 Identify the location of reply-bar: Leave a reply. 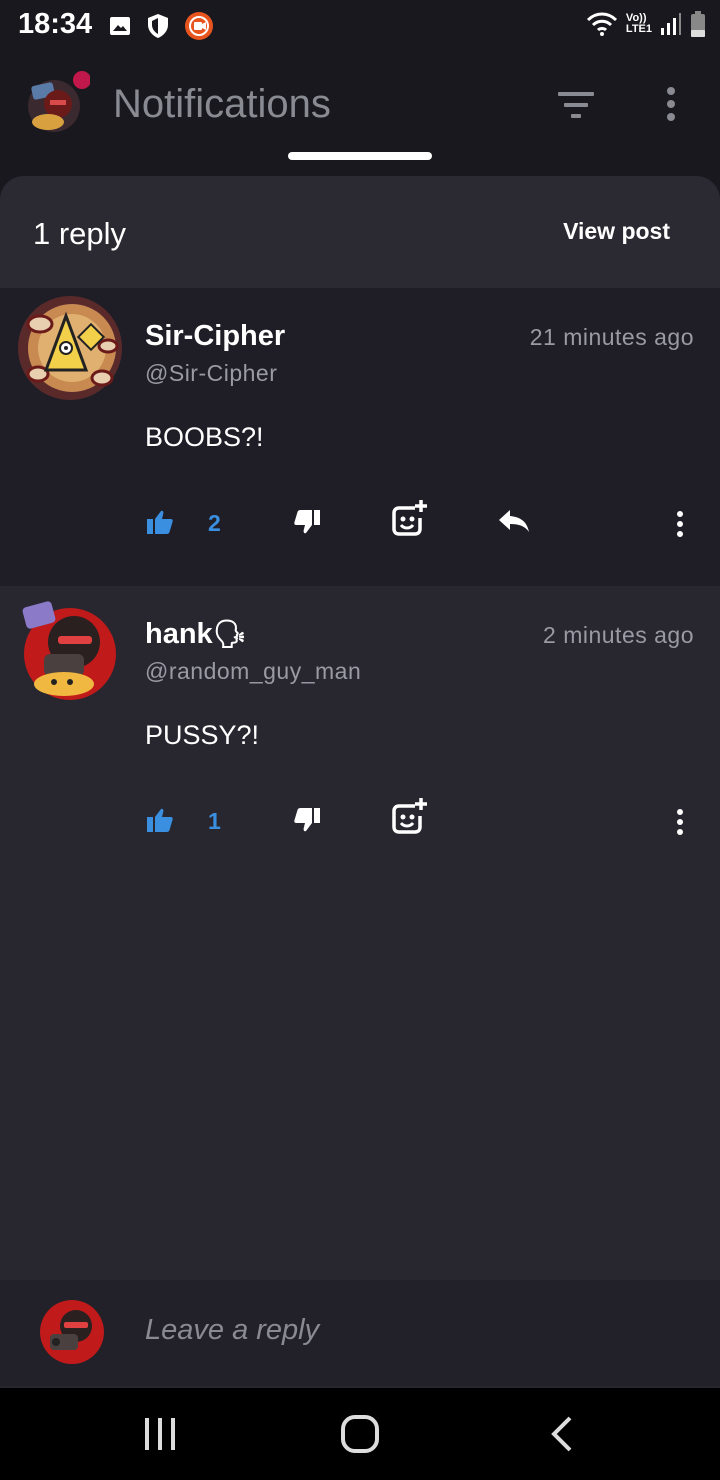
(360, 1333).